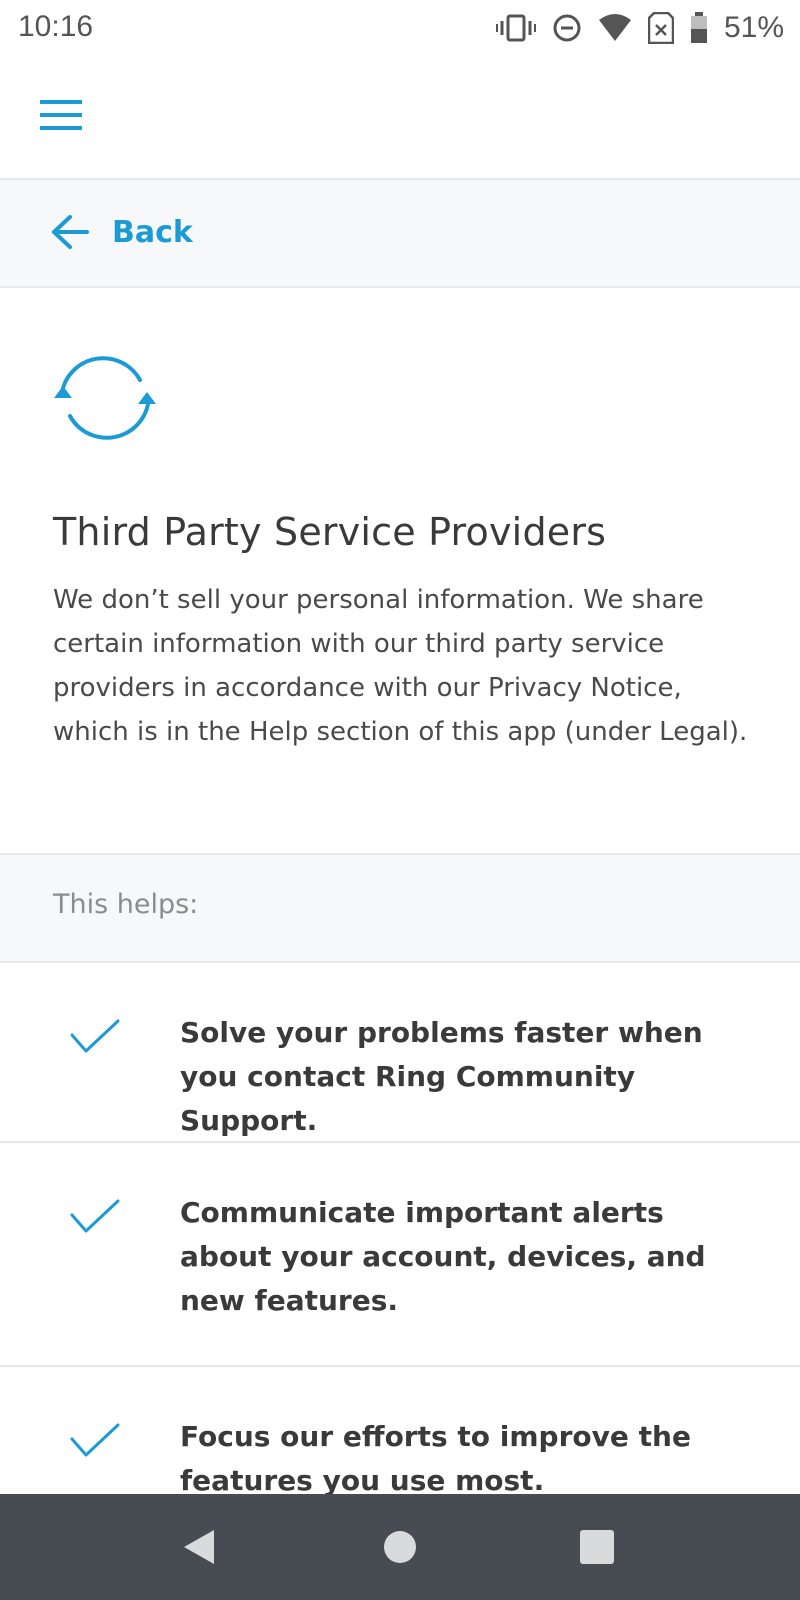  What do you see at coordinates (614, 27) in the screenshot?
I see `wifi-icon` at bounding box center [614, 27].